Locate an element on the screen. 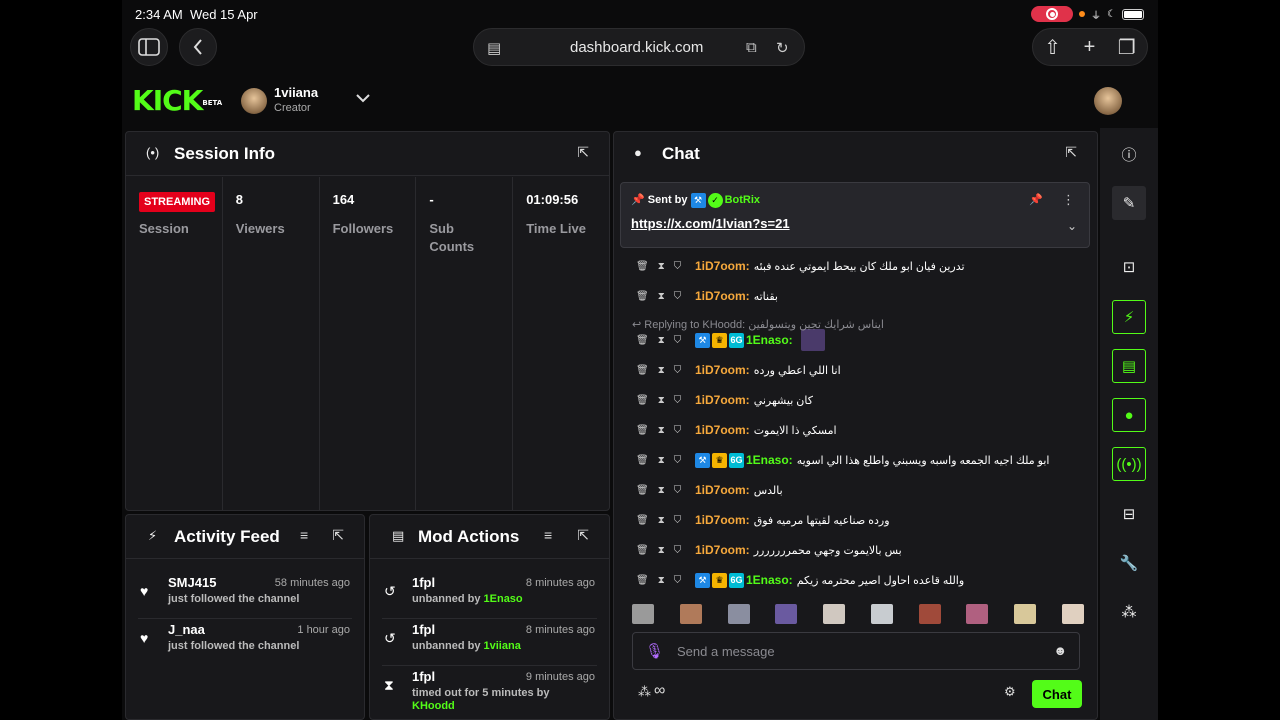  wrench-icon: 🔧 is located at coordinates (1129, 563).